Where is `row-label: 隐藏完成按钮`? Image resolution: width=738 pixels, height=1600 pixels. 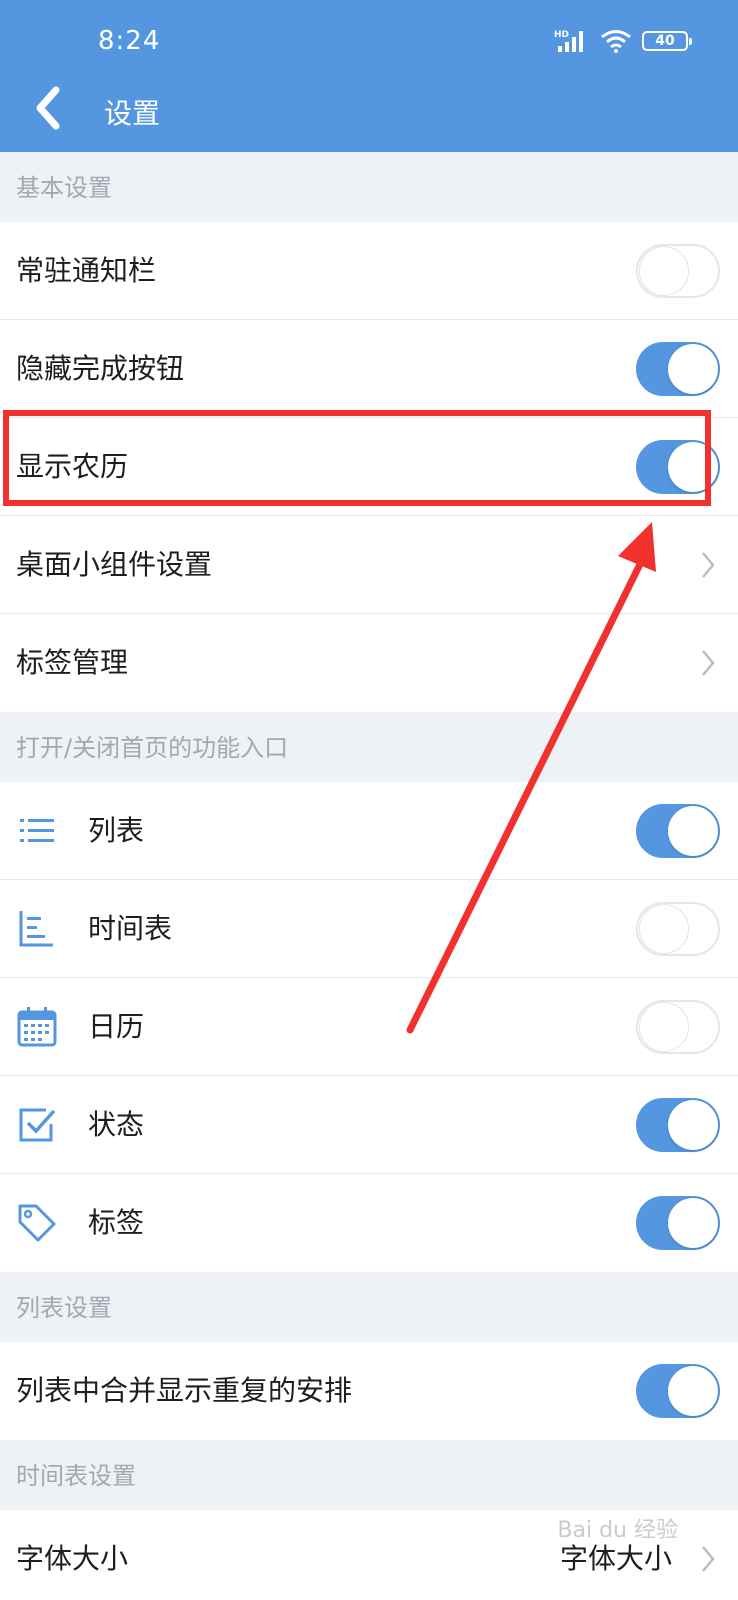 row-label: 隐藏完成按钮 is located at coordinates (100, 368).